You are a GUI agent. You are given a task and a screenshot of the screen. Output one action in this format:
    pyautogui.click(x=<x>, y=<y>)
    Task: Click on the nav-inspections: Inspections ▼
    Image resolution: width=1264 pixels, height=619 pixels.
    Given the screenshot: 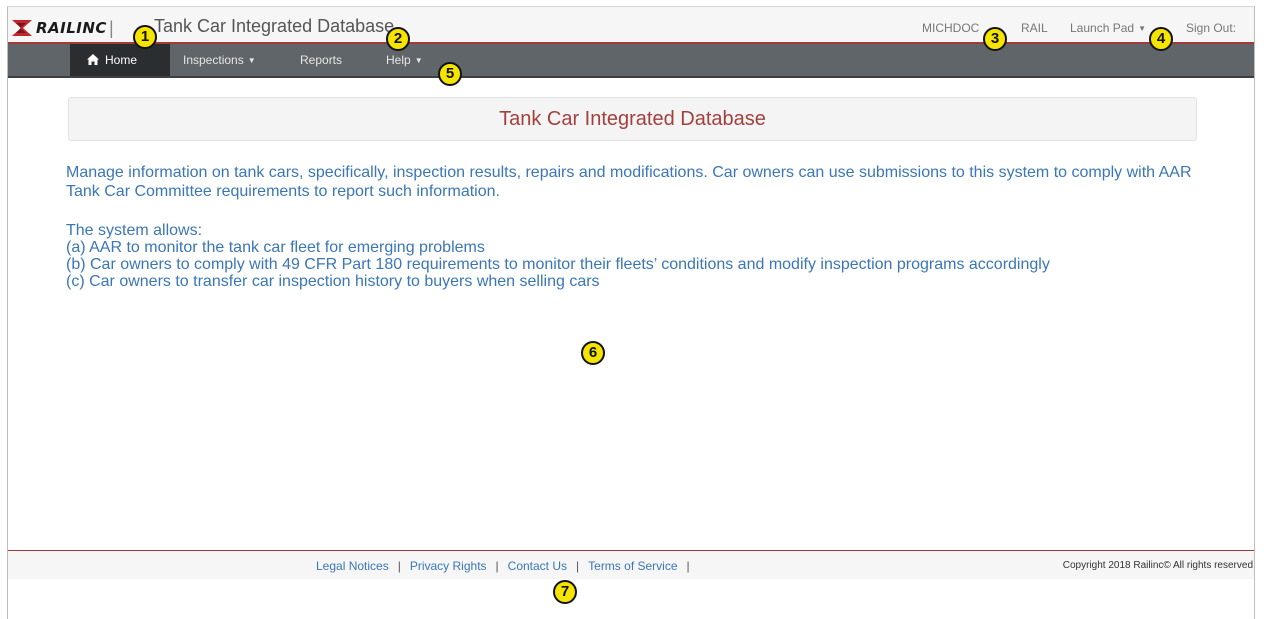 What is the action you would take?
    pyautogui.click(x=219, y=60)
    